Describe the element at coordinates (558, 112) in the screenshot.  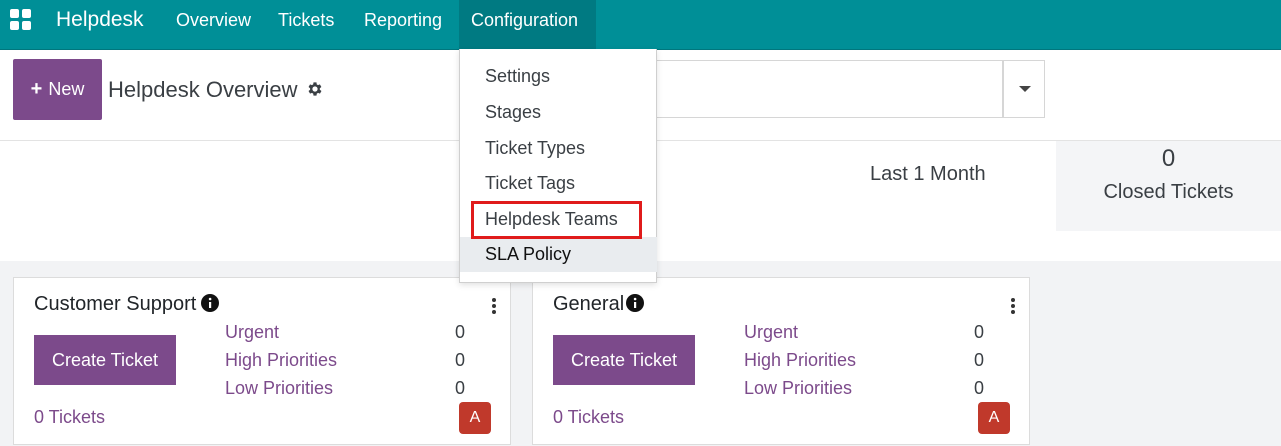
I see `menu-item-stages: Stages` at that location.